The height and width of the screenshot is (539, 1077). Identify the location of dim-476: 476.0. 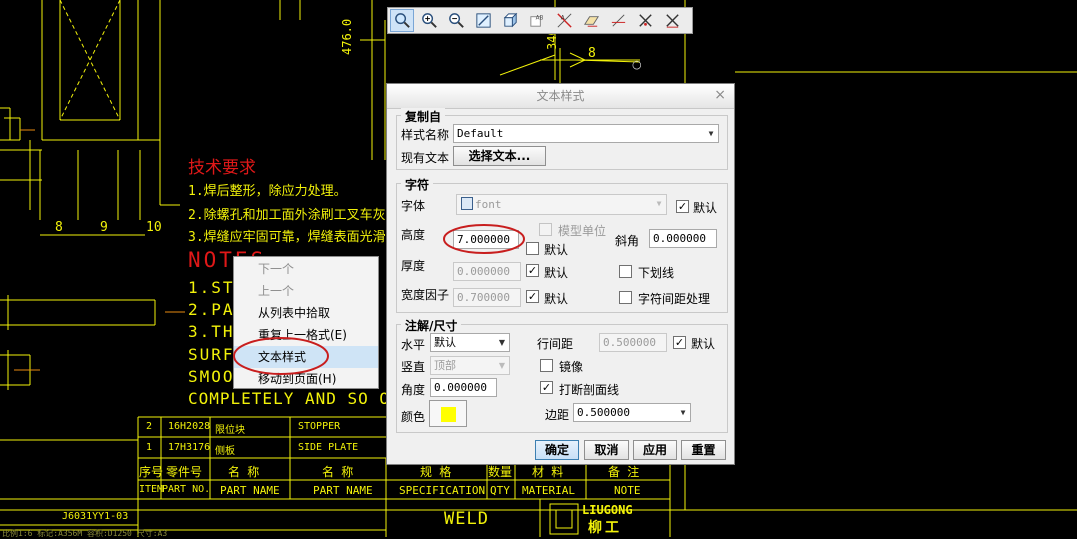
(347, 36).